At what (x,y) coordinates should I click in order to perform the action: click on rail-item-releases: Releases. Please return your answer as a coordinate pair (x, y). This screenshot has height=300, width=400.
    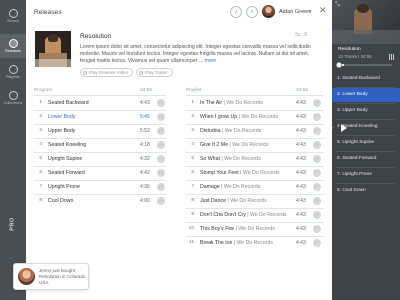
    Looking at the image, I should click on (13, 46).